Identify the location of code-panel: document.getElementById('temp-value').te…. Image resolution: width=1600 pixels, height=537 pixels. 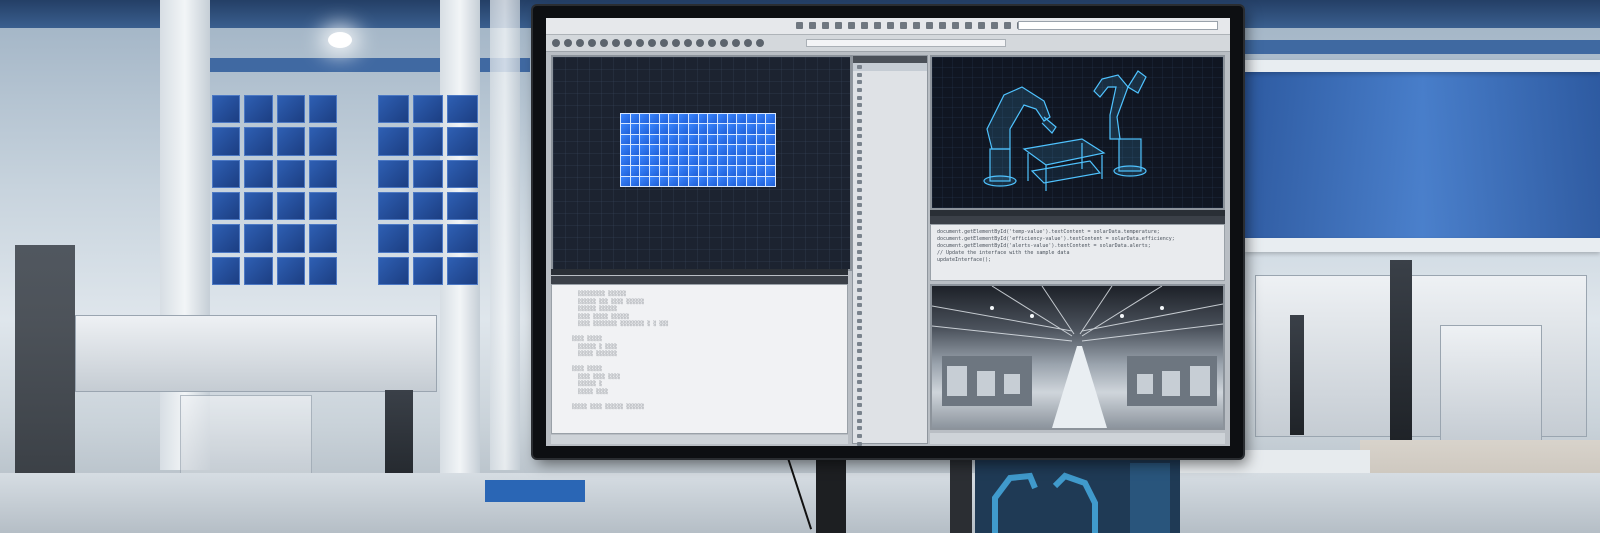
(1077, 252).